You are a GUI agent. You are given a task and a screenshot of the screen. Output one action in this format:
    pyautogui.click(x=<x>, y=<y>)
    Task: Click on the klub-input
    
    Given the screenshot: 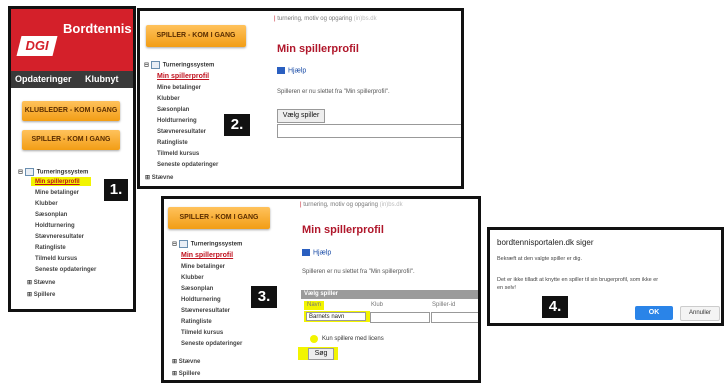 What is the action you would take?
    pyautogui.click(x=400, y=317)
    